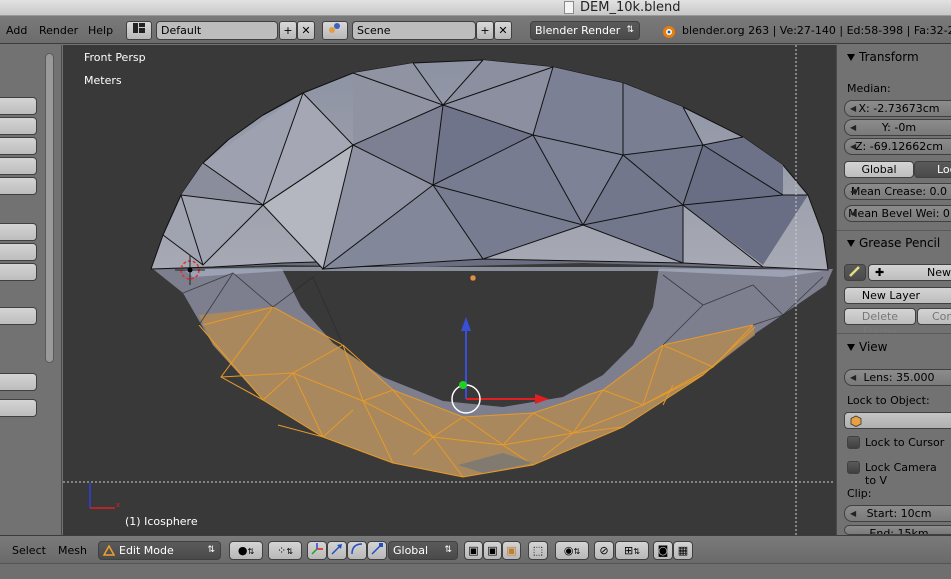 The height and width of the screenshot is (579, 951). I want to click on axis-gizmo-icon: x, so click(104, 496).